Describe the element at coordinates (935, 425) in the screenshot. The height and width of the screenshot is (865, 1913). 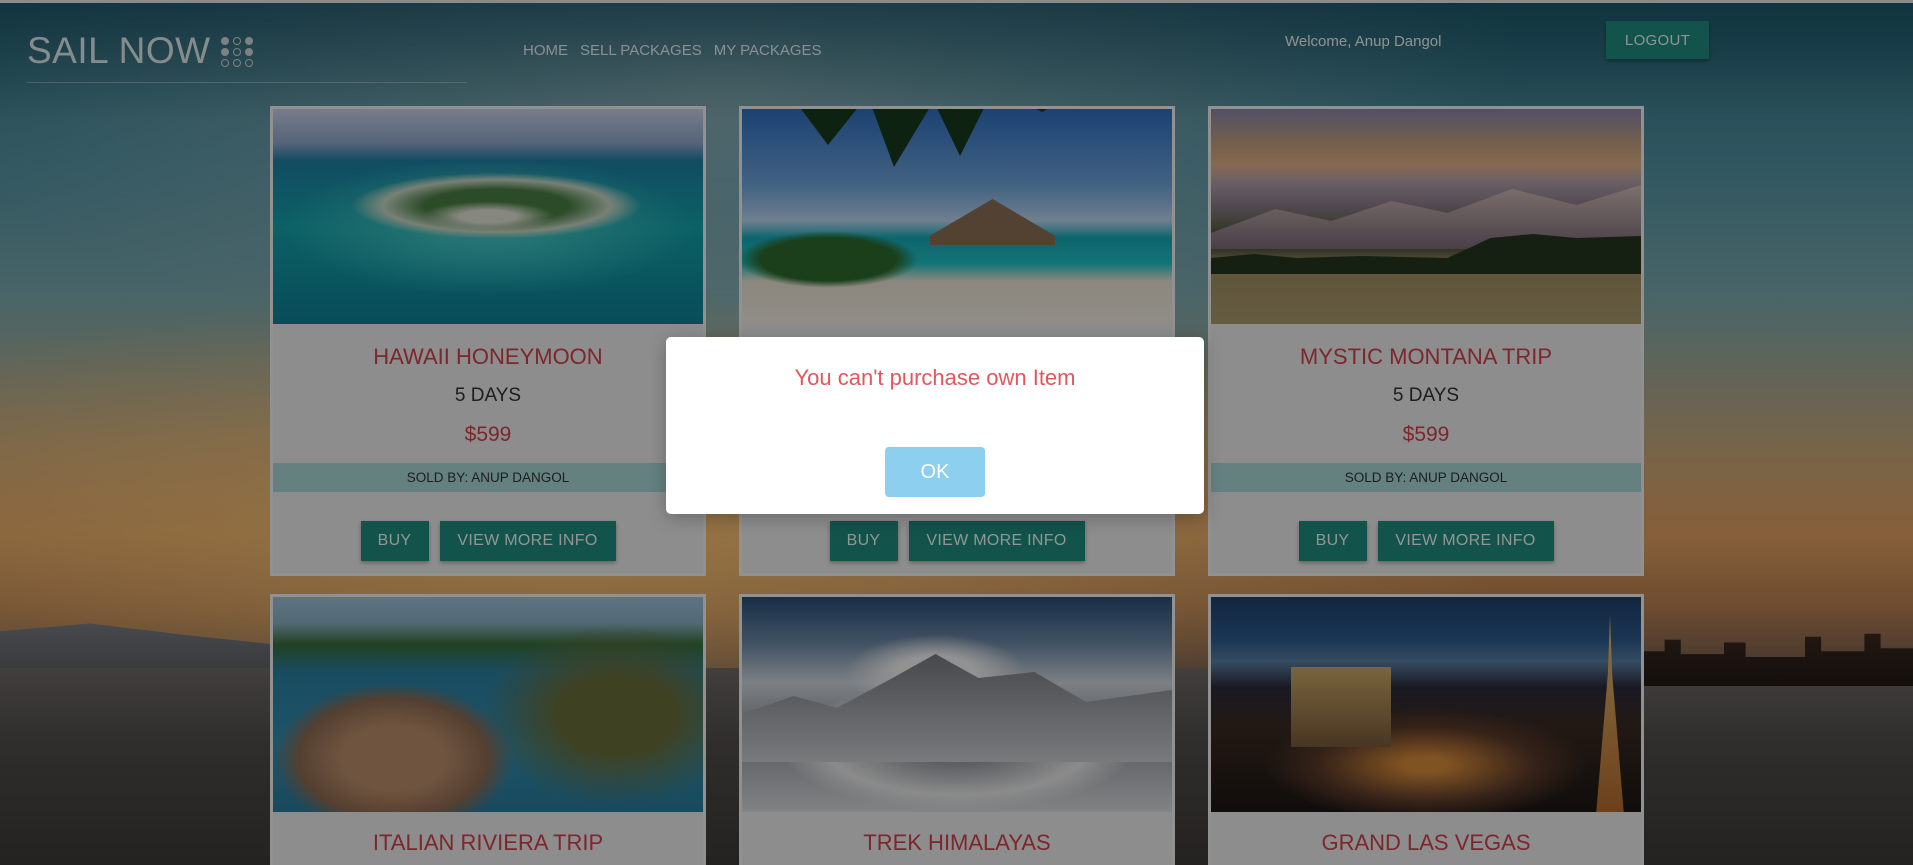
I see `alert-dialog: You can't purchase own Item OK` at that location.